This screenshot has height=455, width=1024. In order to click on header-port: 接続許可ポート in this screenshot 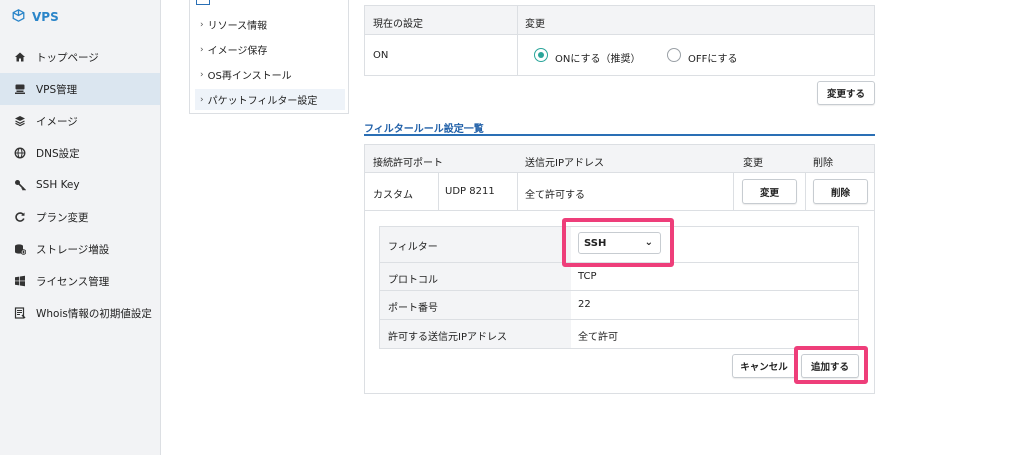, I will do `click(408, 163)`.